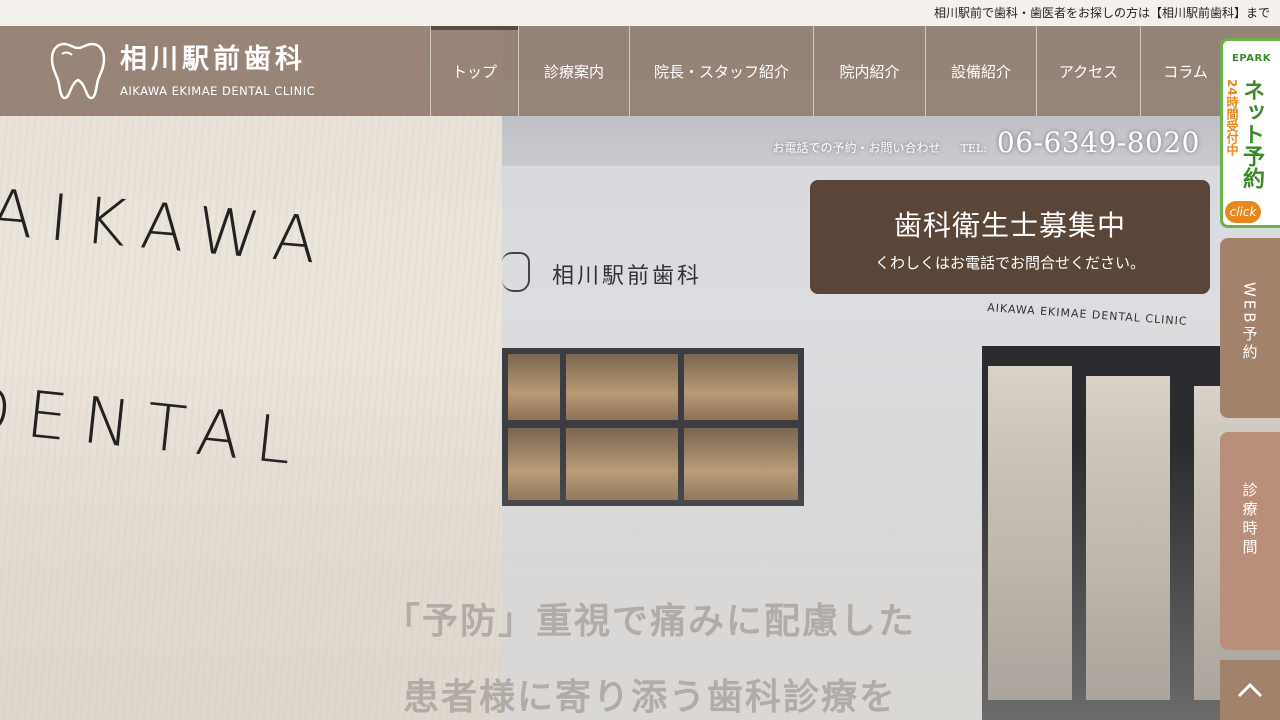 The height and width of the screenshot is (720, 1280). I want to click on hours-tab: 診療時間, so click(1250, 541).